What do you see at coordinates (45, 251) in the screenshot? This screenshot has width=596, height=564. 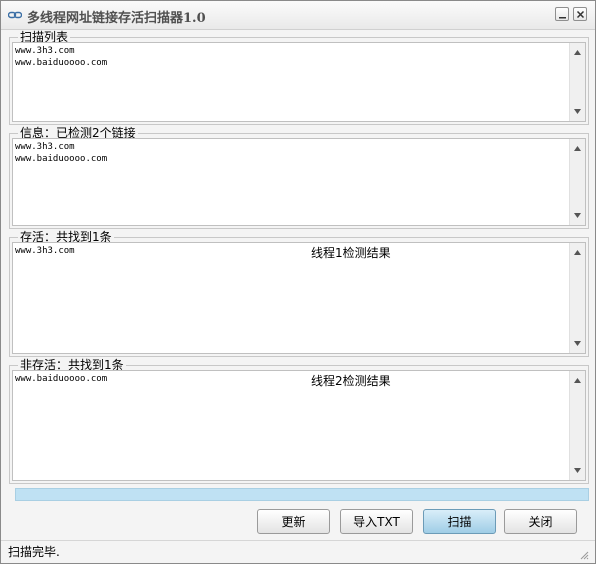 I see `alive-content: www.3h3.com` at bounding box center [45, 251].